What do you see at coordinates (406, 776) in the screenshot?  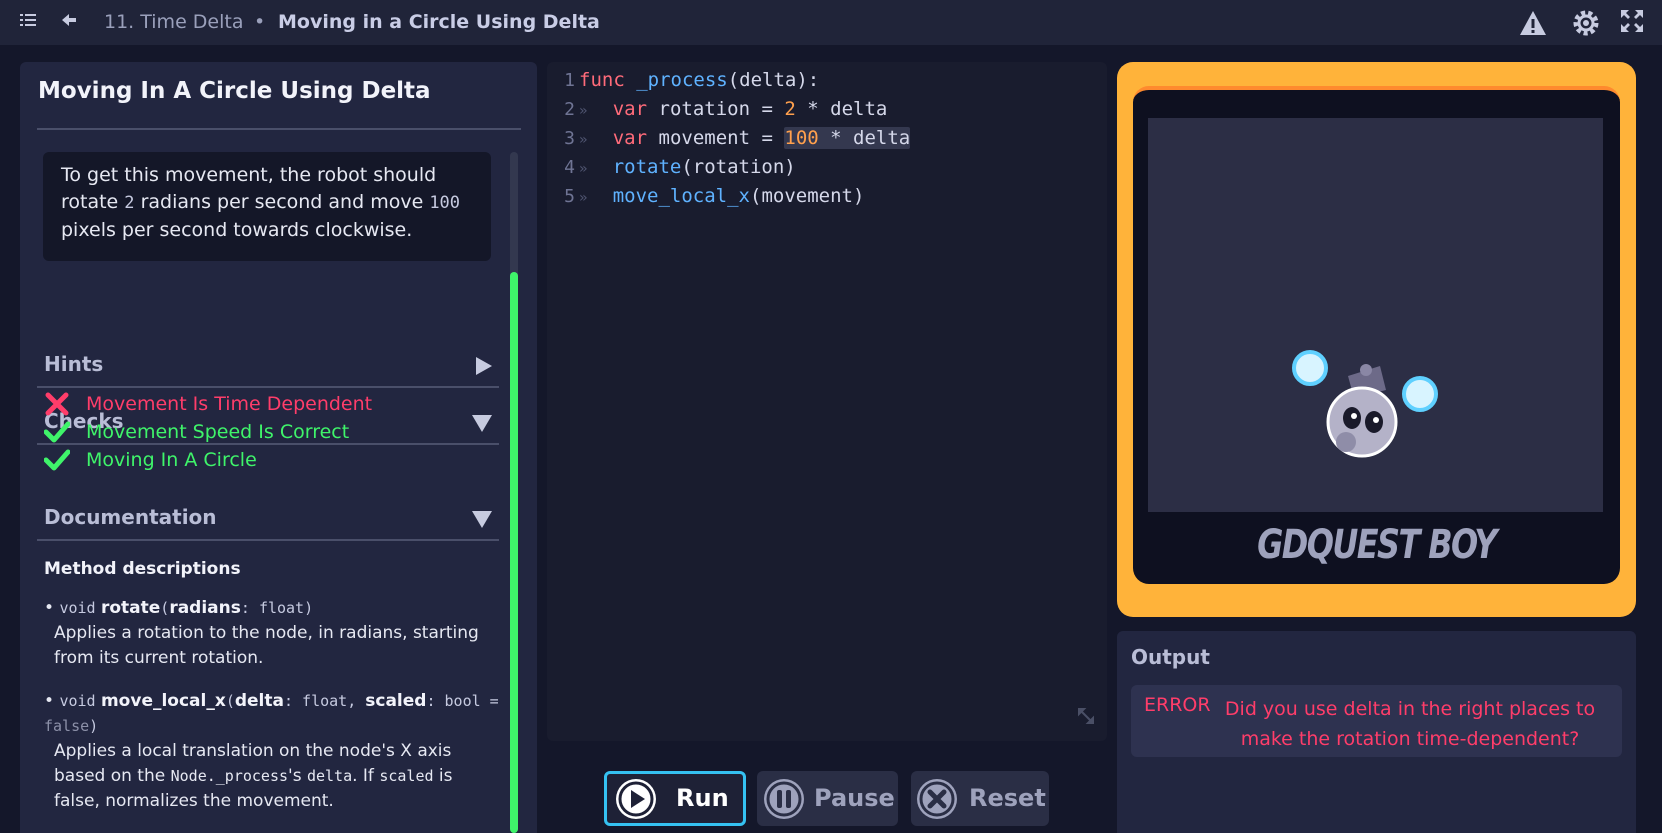 I see `desc-code: scaled` at bounding box center [406, 776].